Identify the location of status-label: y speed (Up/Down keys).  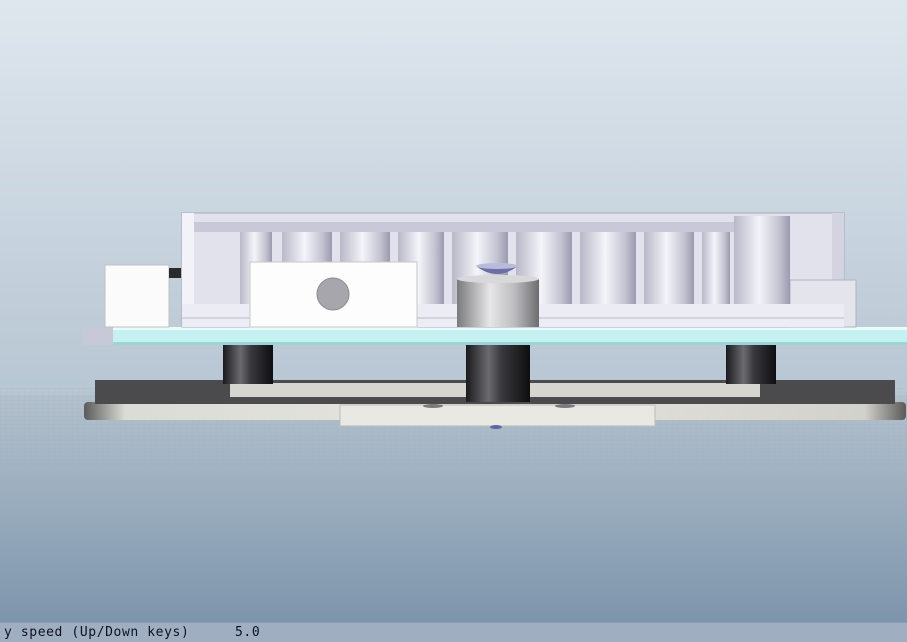
(97, 632).